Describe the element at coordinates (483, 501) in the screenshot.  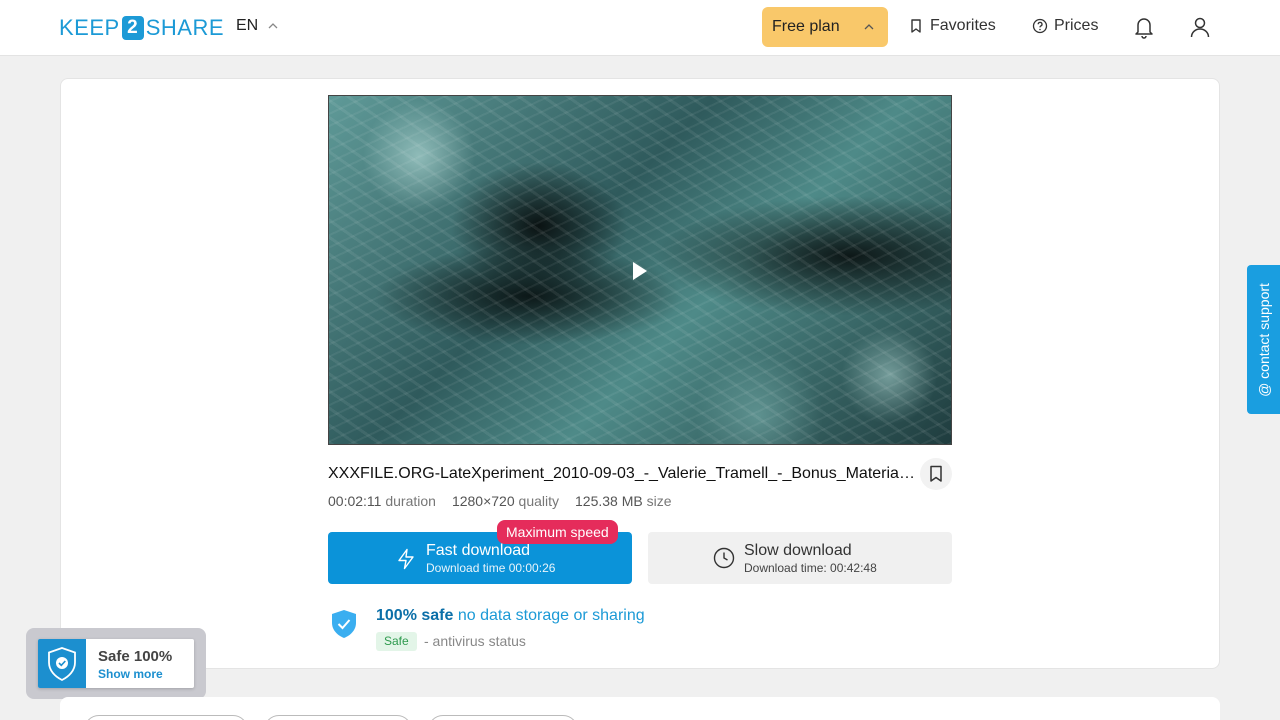
I see `quality-value: 1280×720` at that location.